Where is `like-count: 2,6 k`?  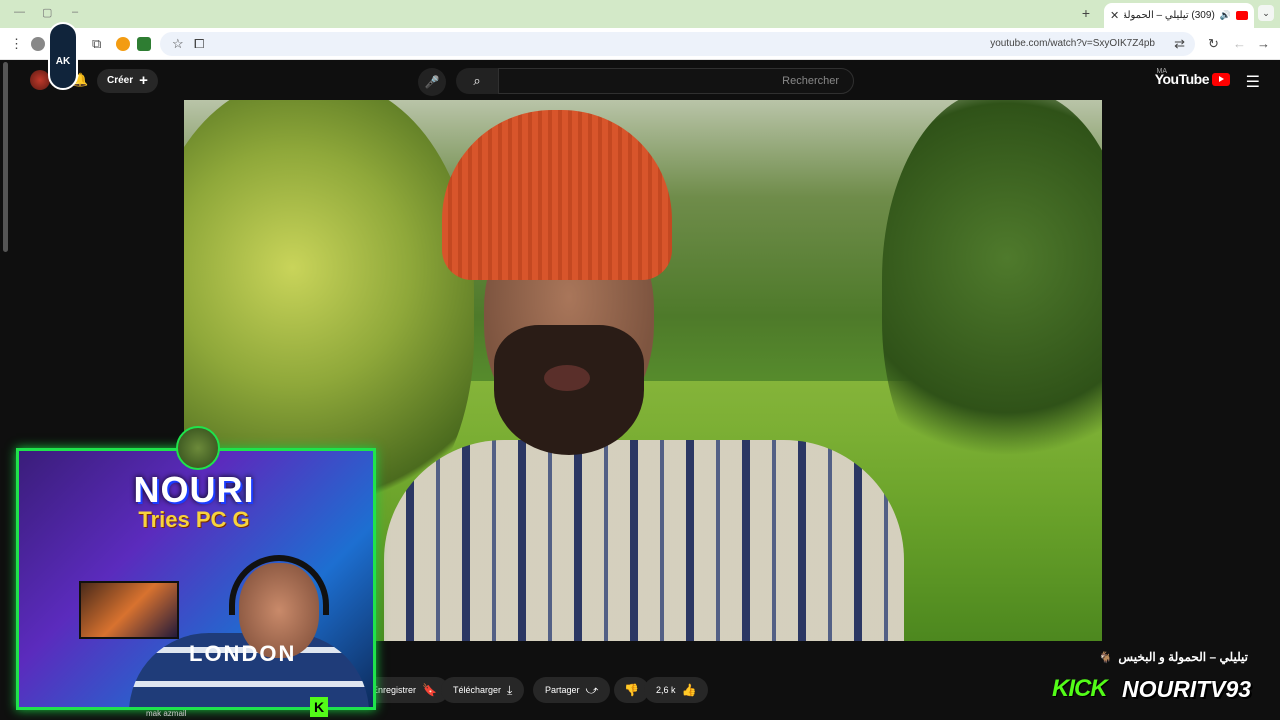 like-count: 2,6 k is located at coordinates (666, 690).